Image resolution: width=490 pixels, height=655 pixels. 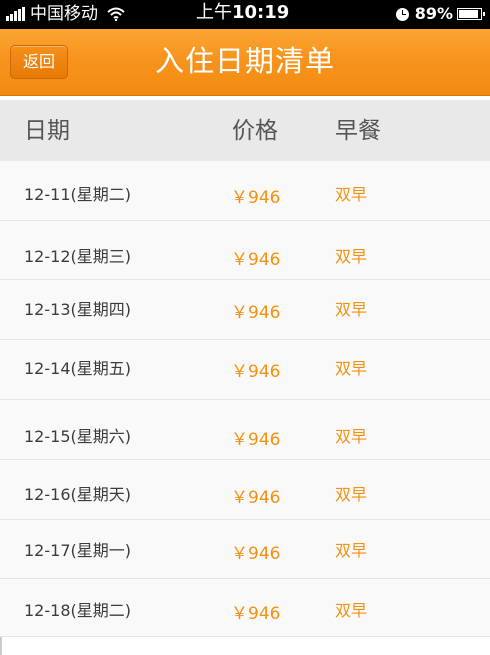 What do you see at coordinates (214, 12) in the screenshot?
I see `time-prefix: 上午` at bounding box center [214, 12].